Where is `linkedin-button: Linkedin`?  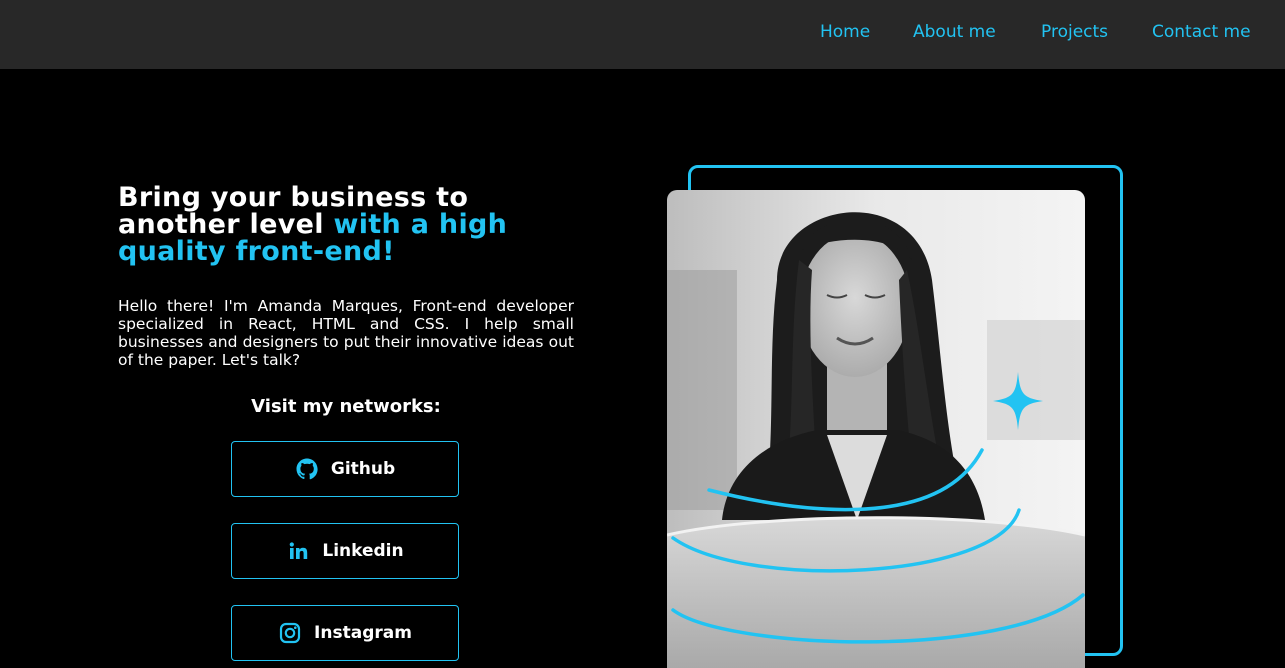
linkedin-button: Linkedin is located at coordinates (345, 551).